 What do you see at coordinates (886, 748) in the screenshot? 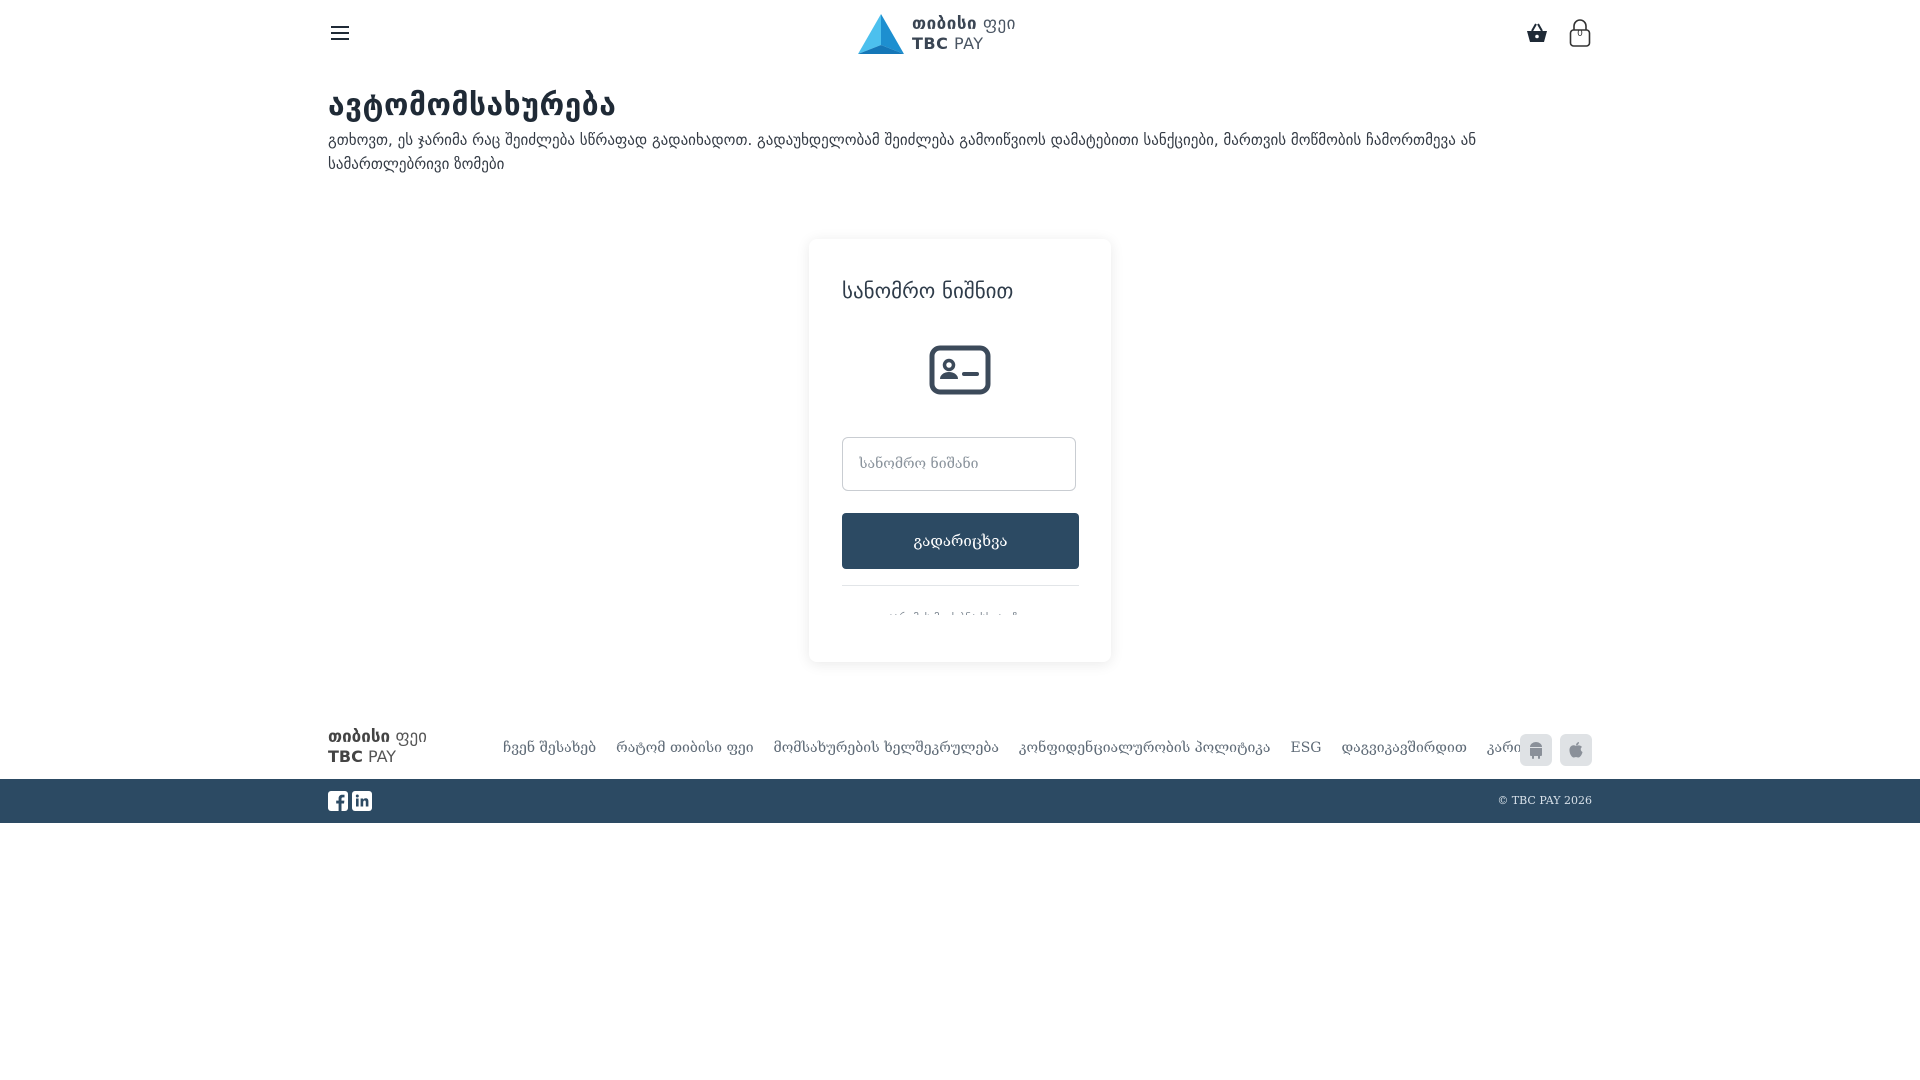
I see `footer-link-service-agreement: მომსახურების ხელშეკრულება` at bounding box center [886, 748].